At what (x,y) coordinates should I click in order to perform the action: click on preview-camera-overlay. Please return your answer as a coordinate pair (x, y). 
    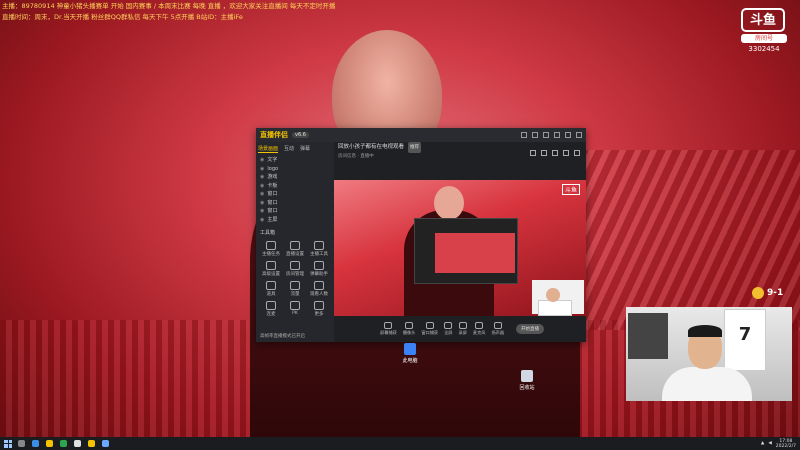
    Looking at the image, I should click on (558, 298).